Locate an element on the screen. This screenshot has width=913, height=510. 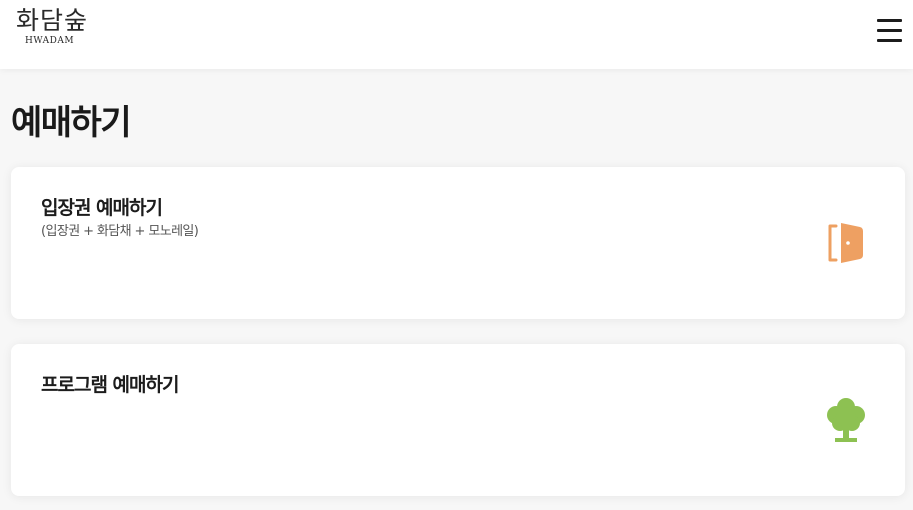
page-title: 예매하기 is located at coordinates (71, 123).